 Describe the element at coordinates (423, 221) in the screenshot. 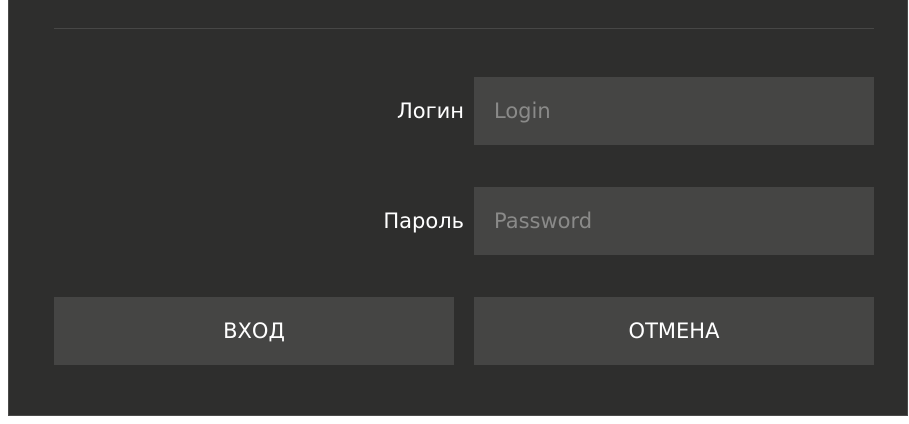

I see `password-label: Пароль` at that location.